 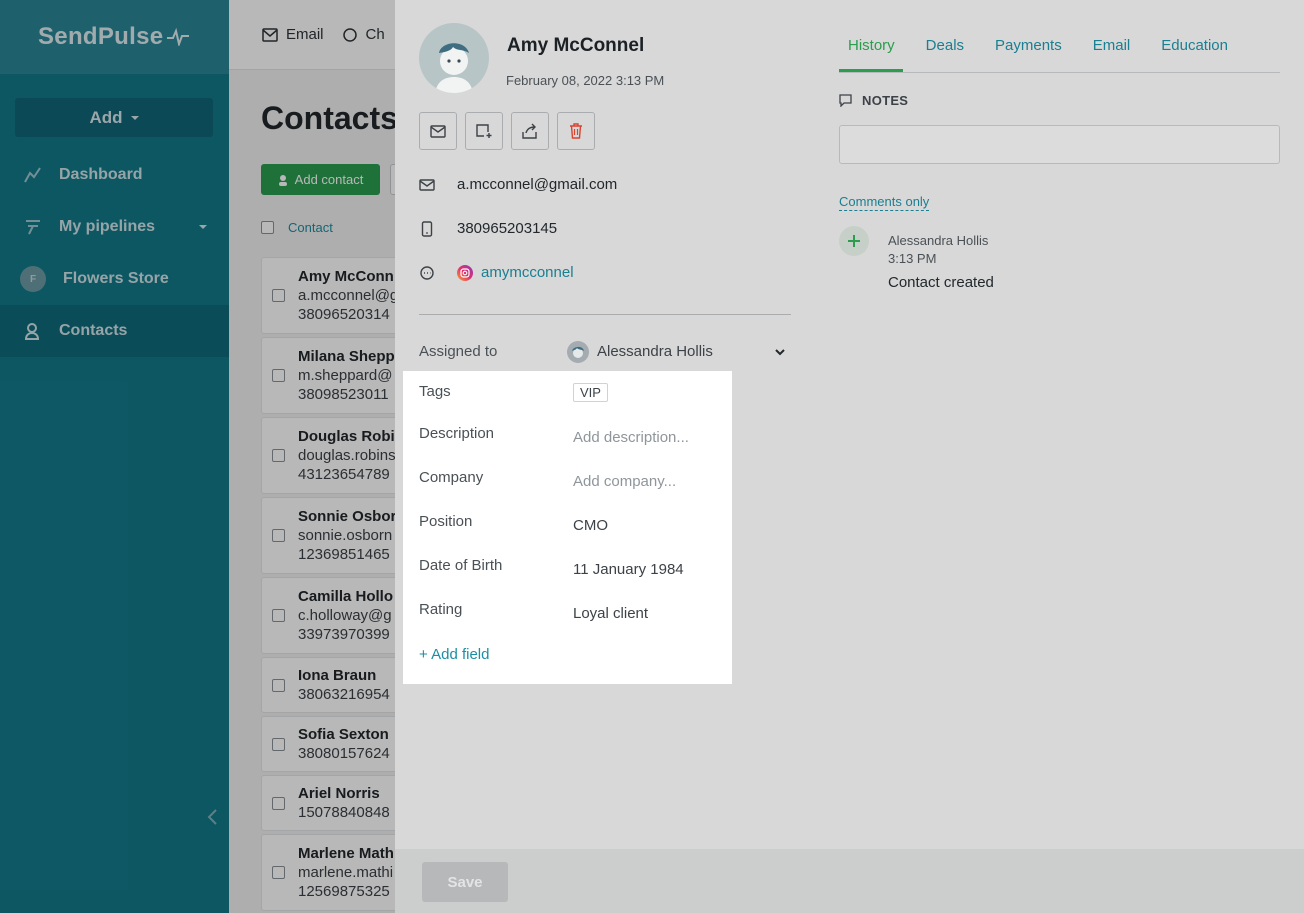 What do you see at coordinates (884, 202) in the screenshot?
I see `comments-only-filter: Comments only` at bounding box center [884, 202].